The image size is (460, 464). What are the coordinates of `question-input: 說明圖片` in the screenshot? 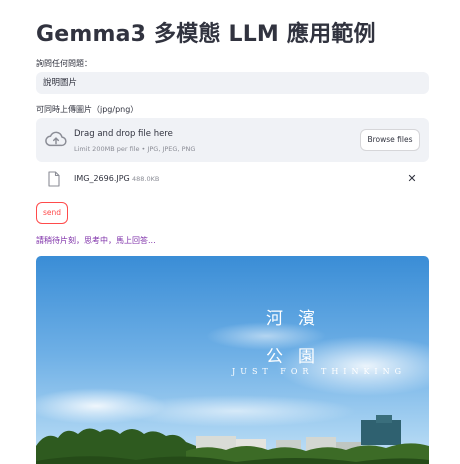 It's located at (232, 83).